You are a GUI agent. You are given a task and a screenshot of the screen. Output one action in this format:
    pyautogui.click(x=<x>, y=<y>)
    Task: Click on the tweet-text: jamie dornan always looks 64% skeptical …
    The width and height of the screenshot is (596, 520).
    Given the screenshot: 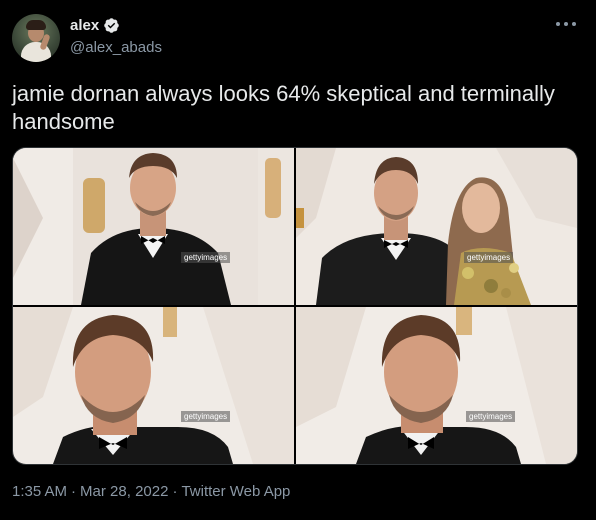 What is the action you would take?
    pyautogui.click(x=283, y=107)
    